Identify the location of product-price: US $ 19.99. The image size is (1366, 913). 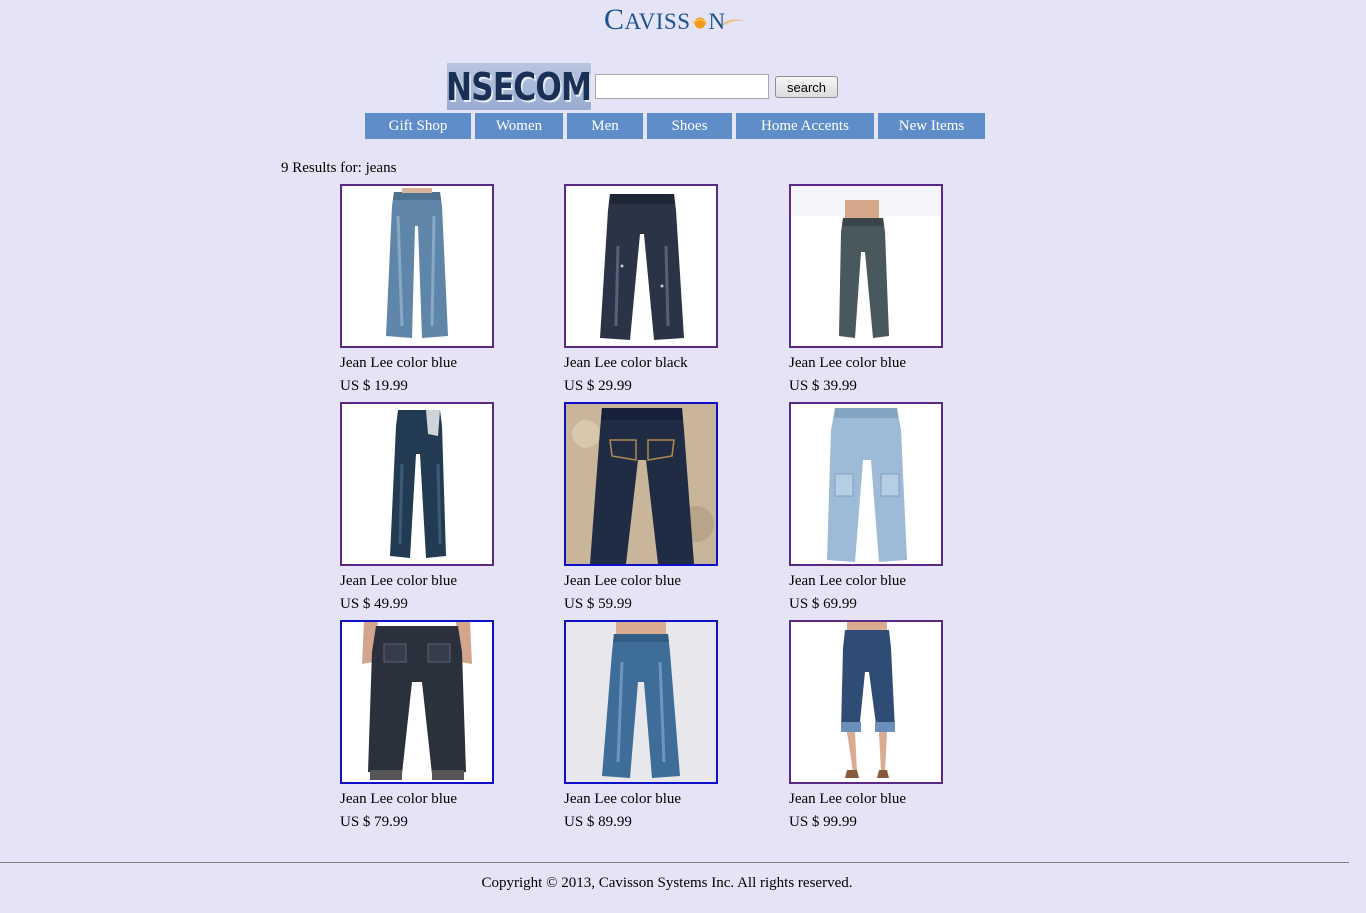
(374, 386).